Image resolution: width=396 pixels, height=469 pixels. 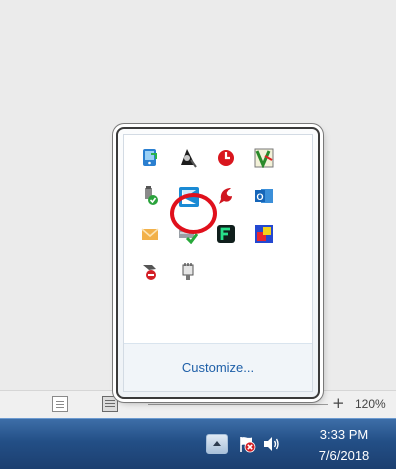 What do you see at coordinates (264, 158) in the screenshot?
I see `v-app-icon` at bounding box center [264, 158].